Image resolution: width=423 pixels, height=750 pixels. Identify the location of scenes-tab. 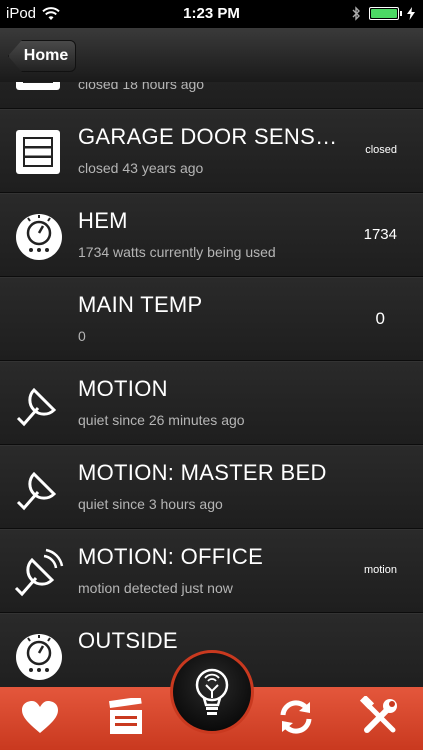
(126, 717).